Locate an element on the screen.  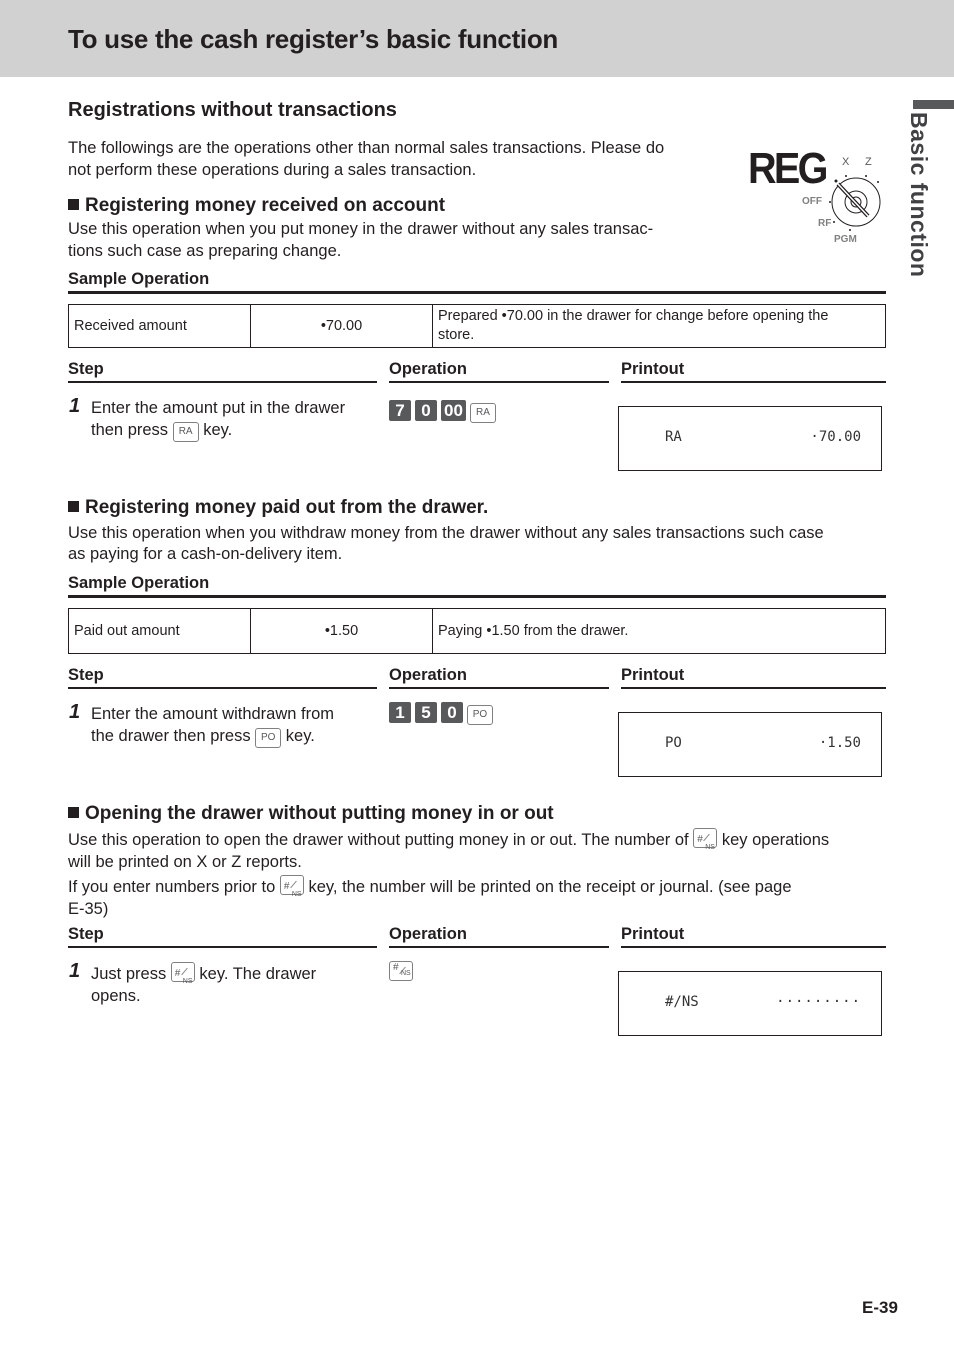
operation-keys: # NS is located at coordinates (401, 972).